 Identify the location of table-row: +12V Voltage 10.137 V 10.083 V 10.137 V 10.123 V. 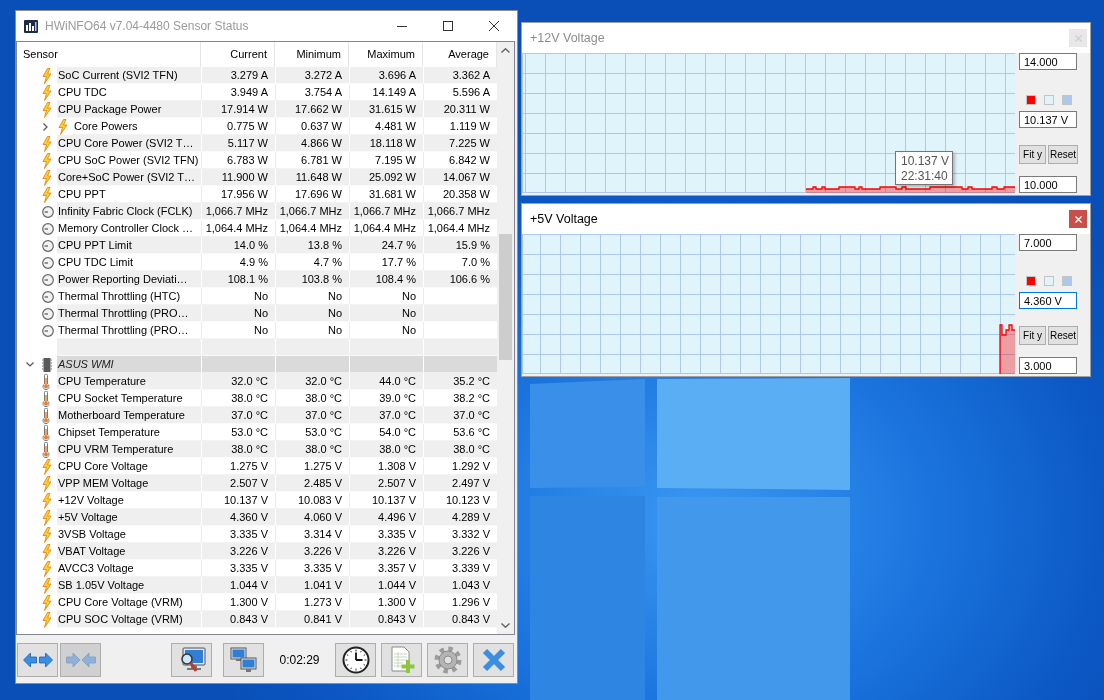
(277, 500).